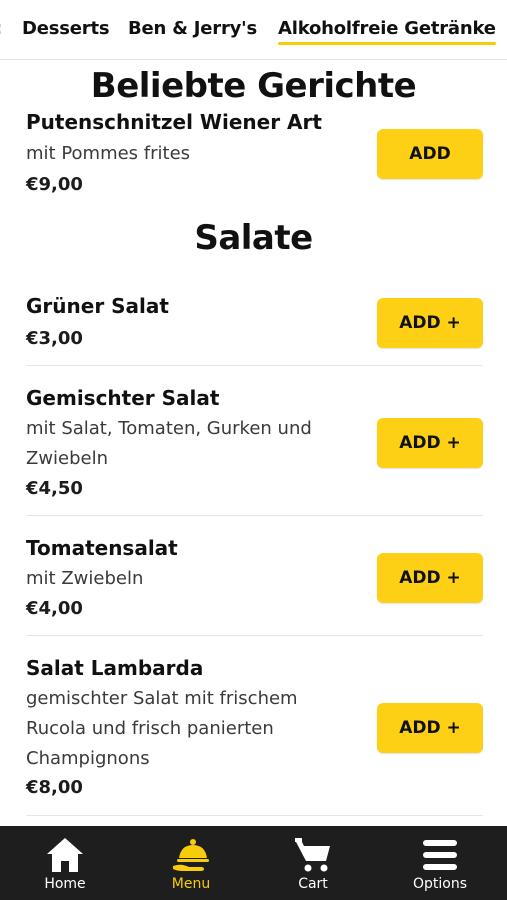 The height and width of the screenshot is (900, 507). I want to click on nav-cart: Cart, so click(313, 863).